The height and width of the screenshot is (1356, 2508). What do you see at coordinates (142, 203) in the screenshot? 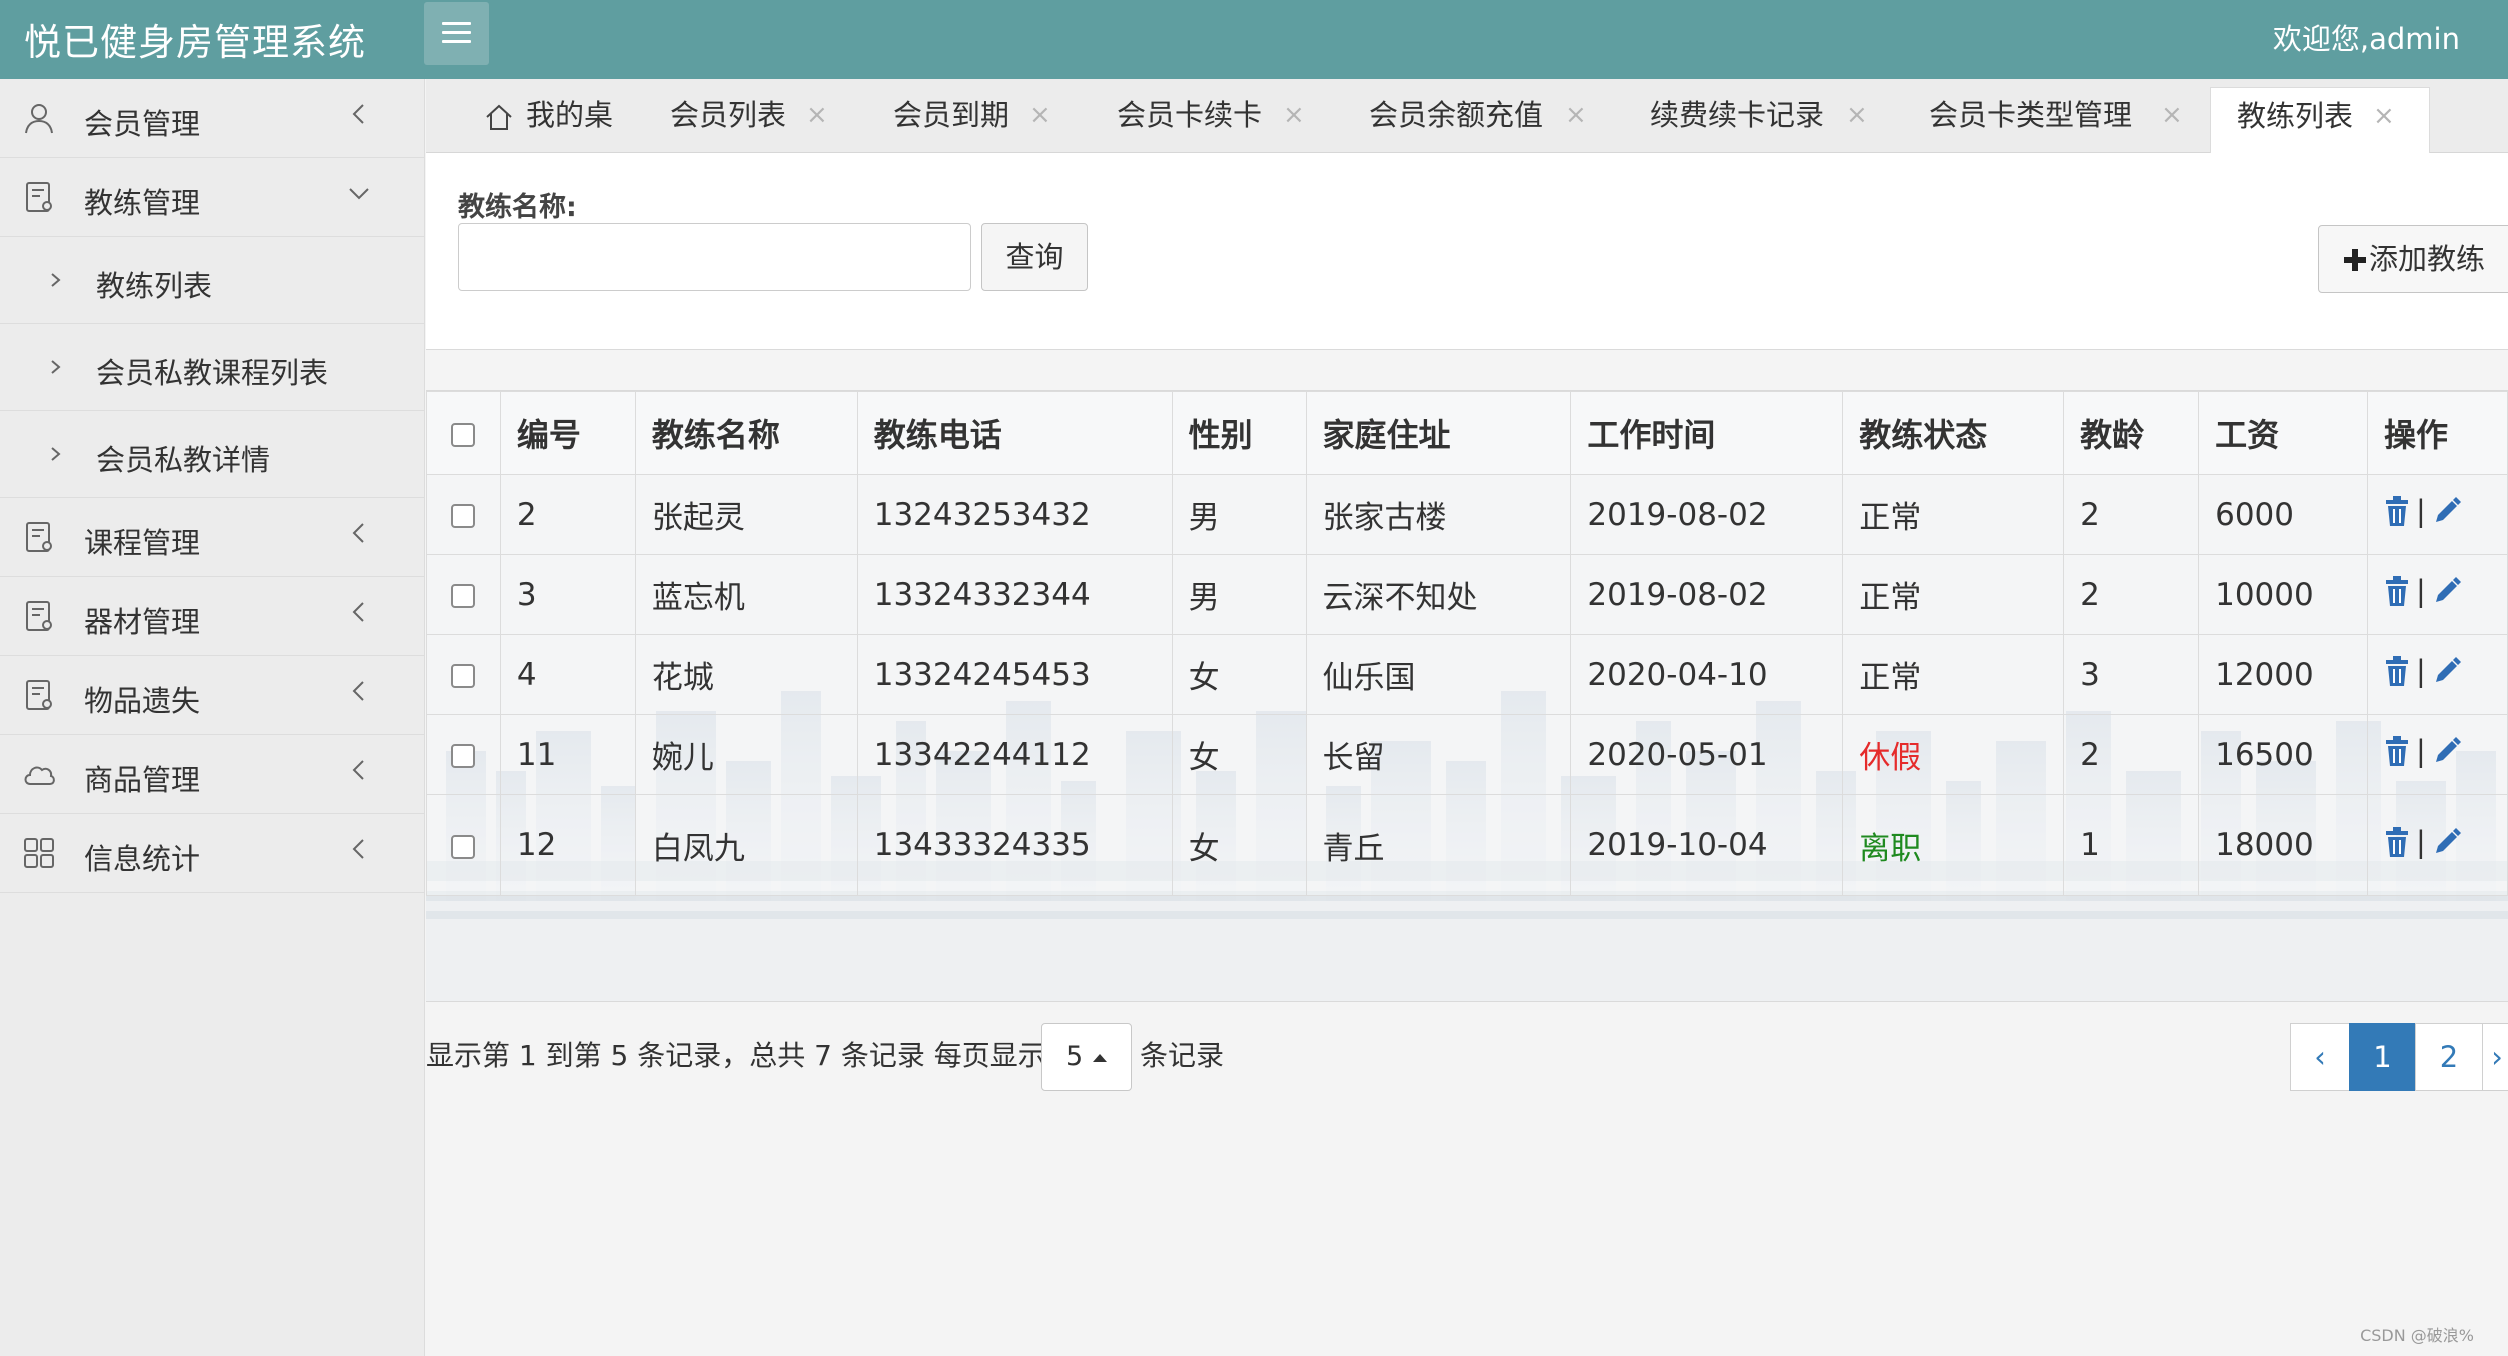
I see `sidebar-item-label: 教练管理` at bounding box center [142, 203].